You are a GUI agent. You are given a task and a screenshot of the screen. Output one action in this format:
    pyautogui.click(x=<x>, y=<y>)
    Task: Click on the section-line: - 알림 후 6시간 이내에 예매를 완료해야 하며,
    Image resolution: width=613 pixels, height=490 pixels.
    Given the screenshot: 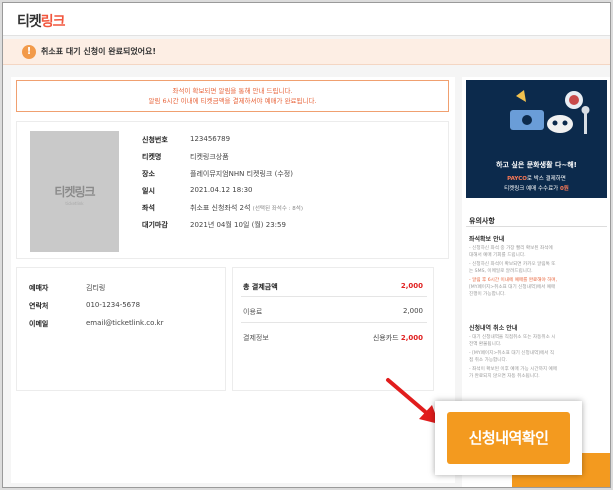 What is the action you would take?
    pyautogui.click(x=513, y=280)
    